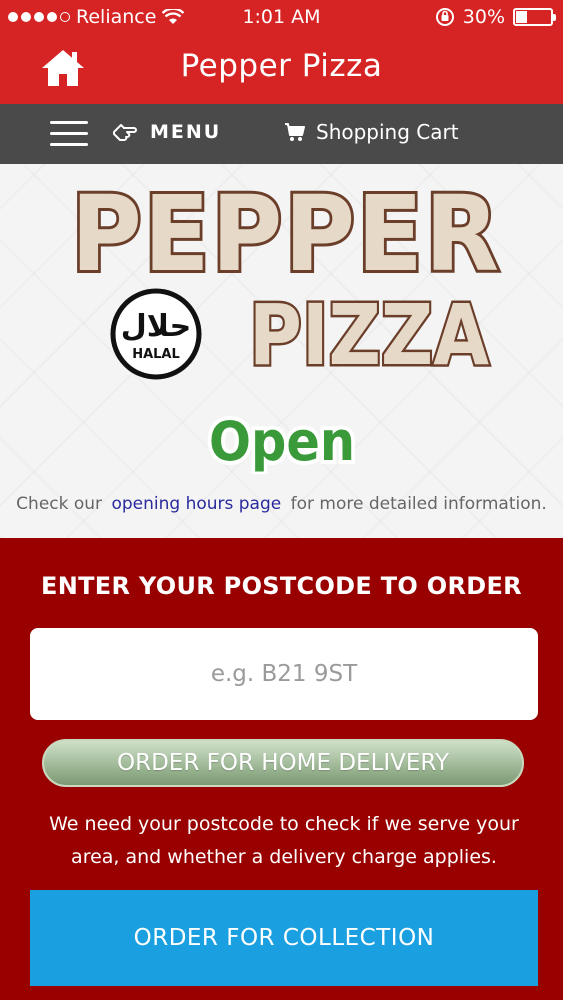 This screenshot has height=1000, width=563. Describe the element at coordinates (534, 17) in the screenshot. I see `battery-icon` at that location.